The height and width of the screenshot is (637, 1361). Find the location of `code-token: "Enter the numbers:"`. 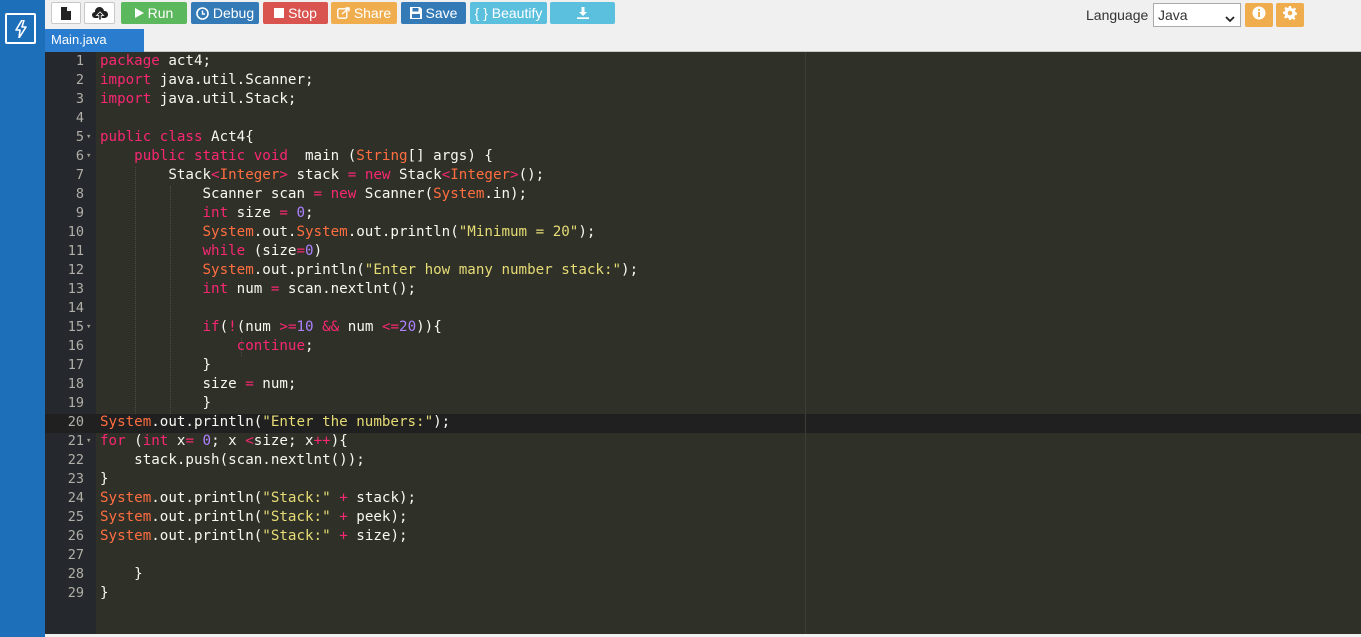

code-token: "Enter the numbers:" is located at coordinates (348, 422).